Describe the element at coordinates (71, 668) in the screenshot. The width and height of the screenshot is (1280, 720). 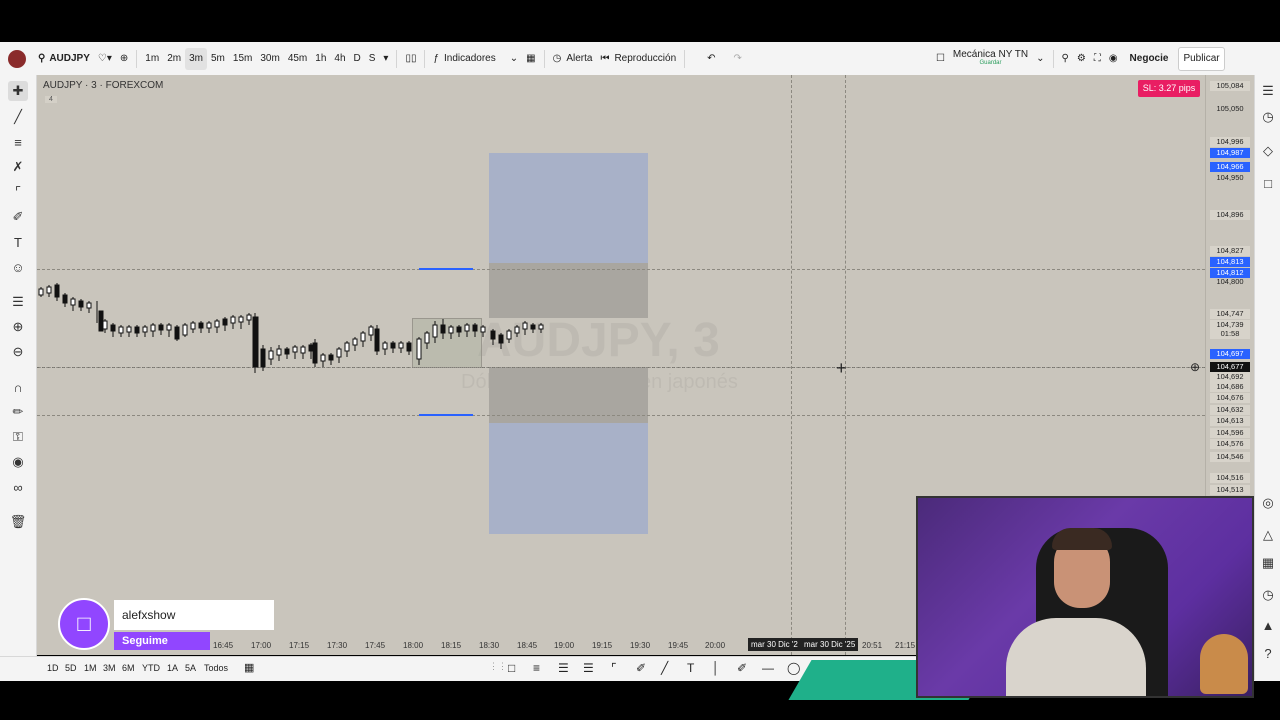
I see `range-5d: 5D` at that location.